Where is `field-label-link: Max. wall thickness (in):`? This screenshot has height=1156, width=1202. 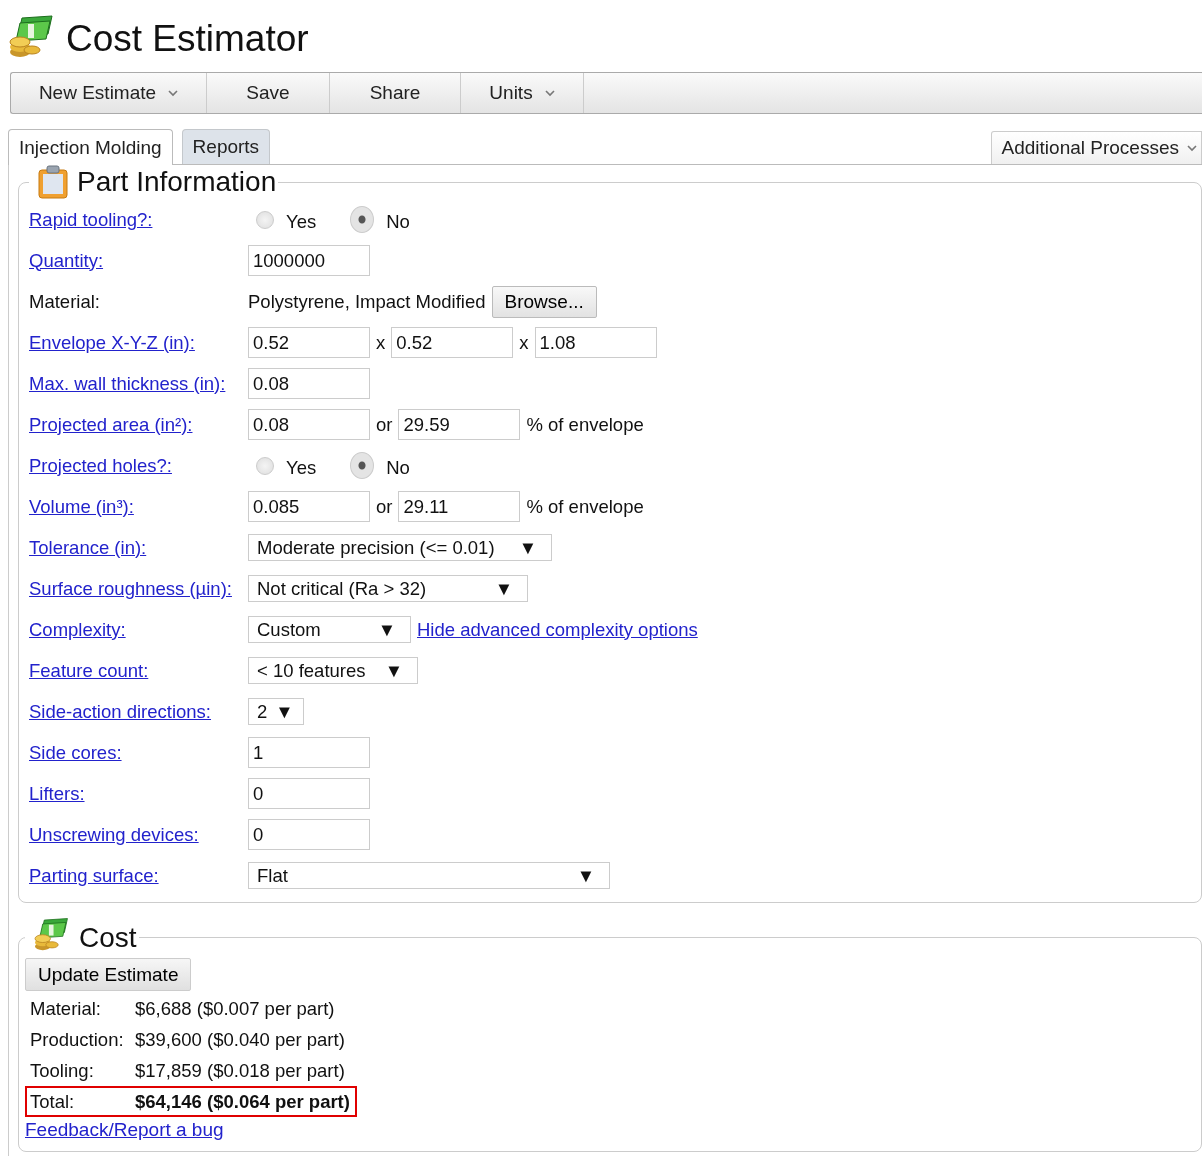 field-label-link: Max. wall thickness (in): is located at coordinates (127, 383).